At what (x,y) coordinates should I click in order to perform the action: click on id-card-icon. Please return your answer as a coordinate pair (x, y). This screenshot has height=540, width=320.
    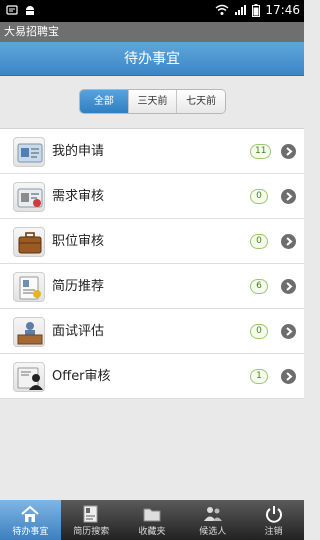
    Looking at the image, I should click on (29, 152).